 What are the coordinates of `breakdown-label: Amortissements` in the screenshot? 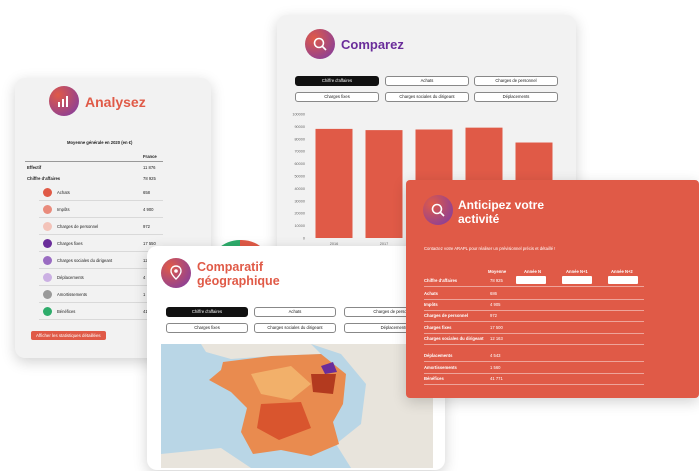 It's located at (72, 294).